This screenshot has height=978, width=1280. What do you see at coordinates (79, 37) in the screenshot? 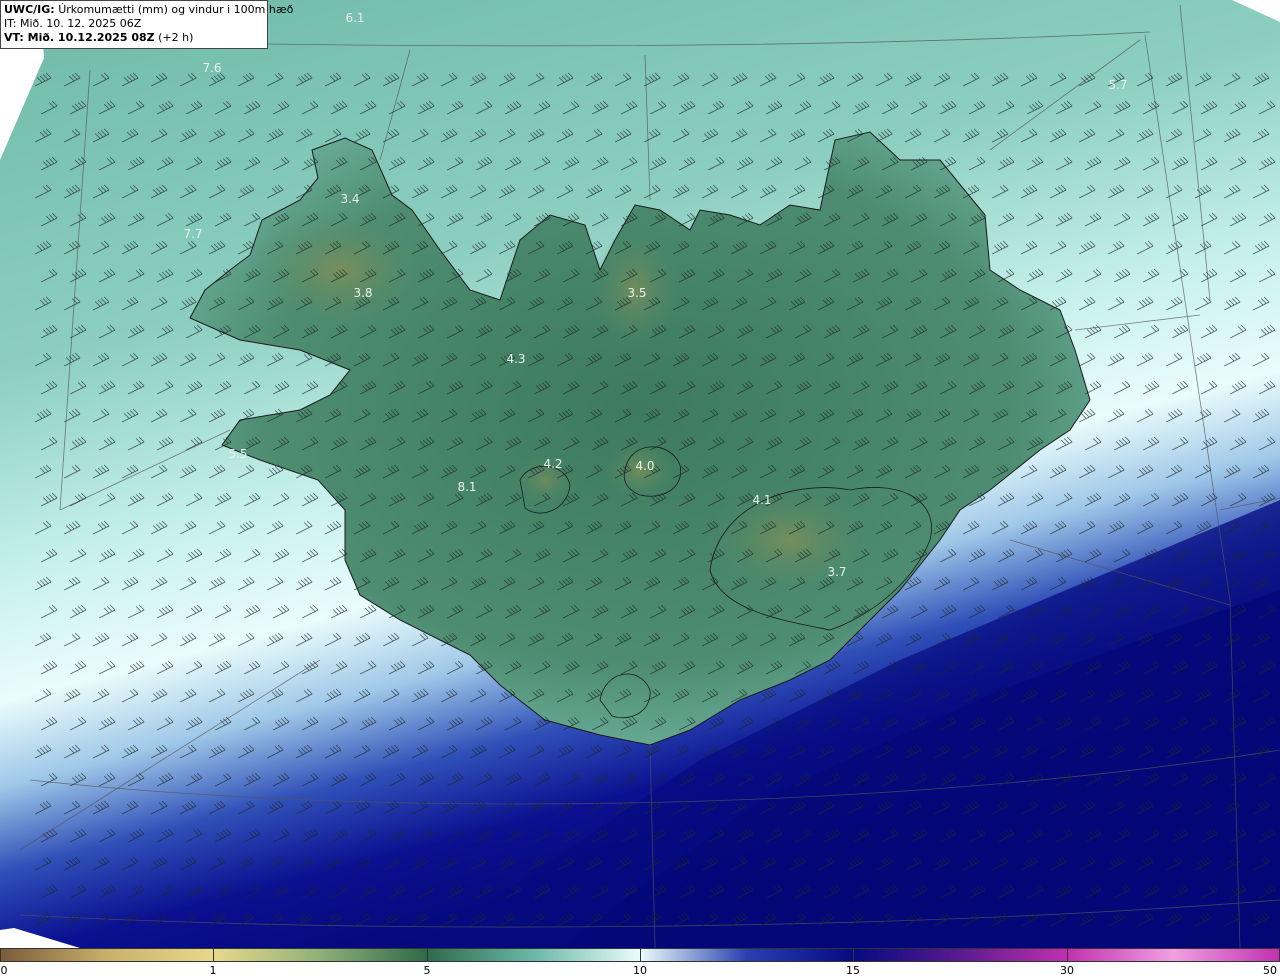
I see `valid-time: VT: Mið. 10.12.2025 08Z` at bounding box center [79, 37].